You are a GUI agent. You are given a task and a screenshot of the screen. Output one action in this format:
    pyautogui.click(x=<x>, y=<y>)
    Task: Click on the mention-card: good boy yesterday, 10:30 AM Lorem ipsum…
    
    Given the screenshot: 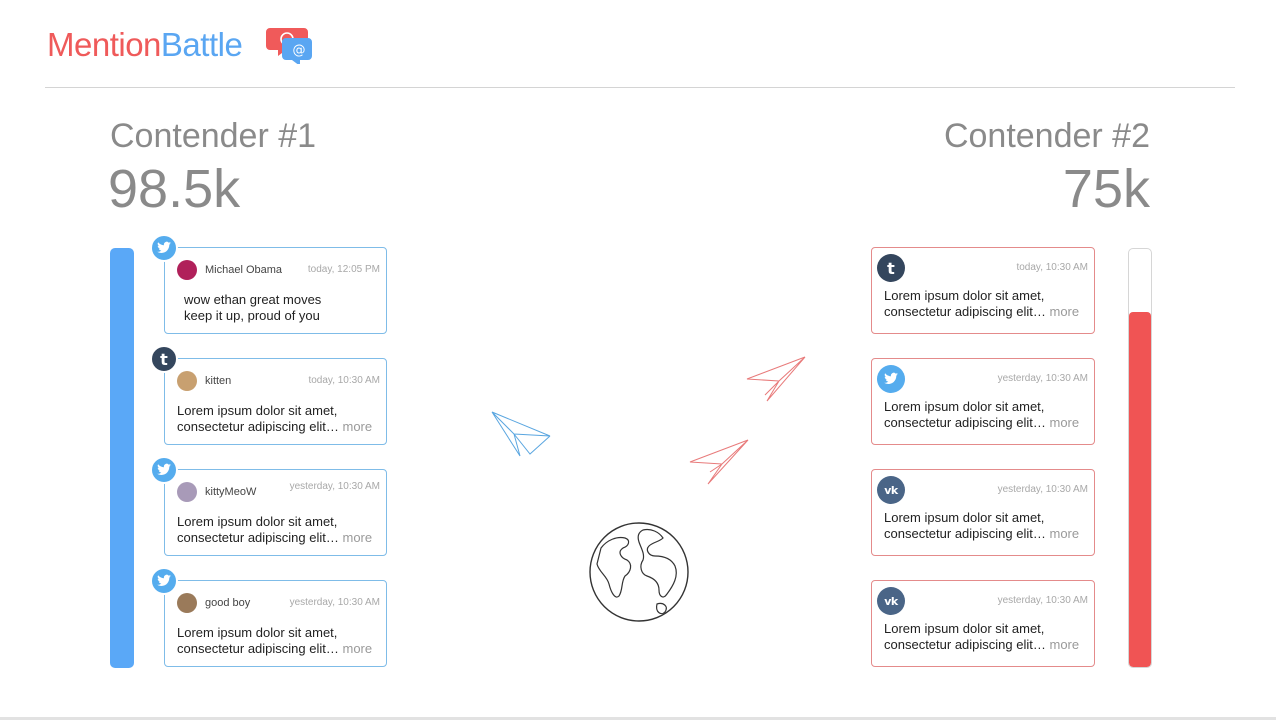 What is the action you would take?
    pyautogui.click(x=275, y=623)
    